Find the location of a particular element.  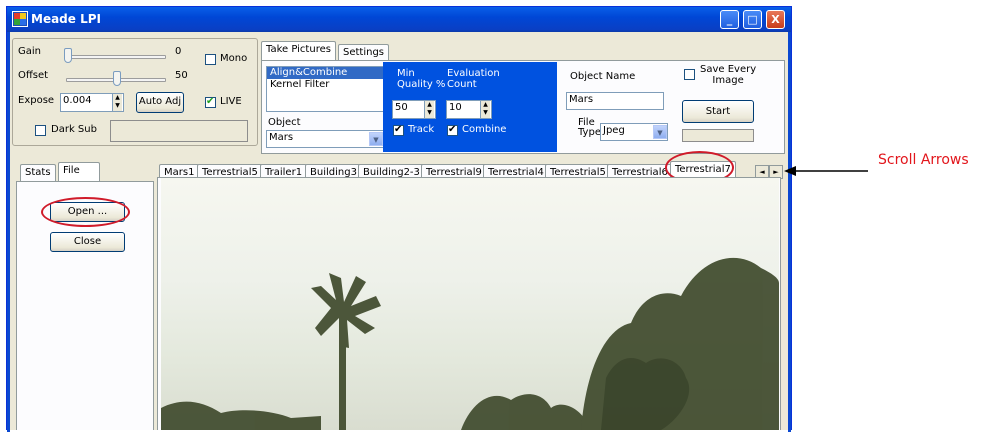

scroll-arrows-annotation: Scroll Arrows is located at coordinates (923, 160).